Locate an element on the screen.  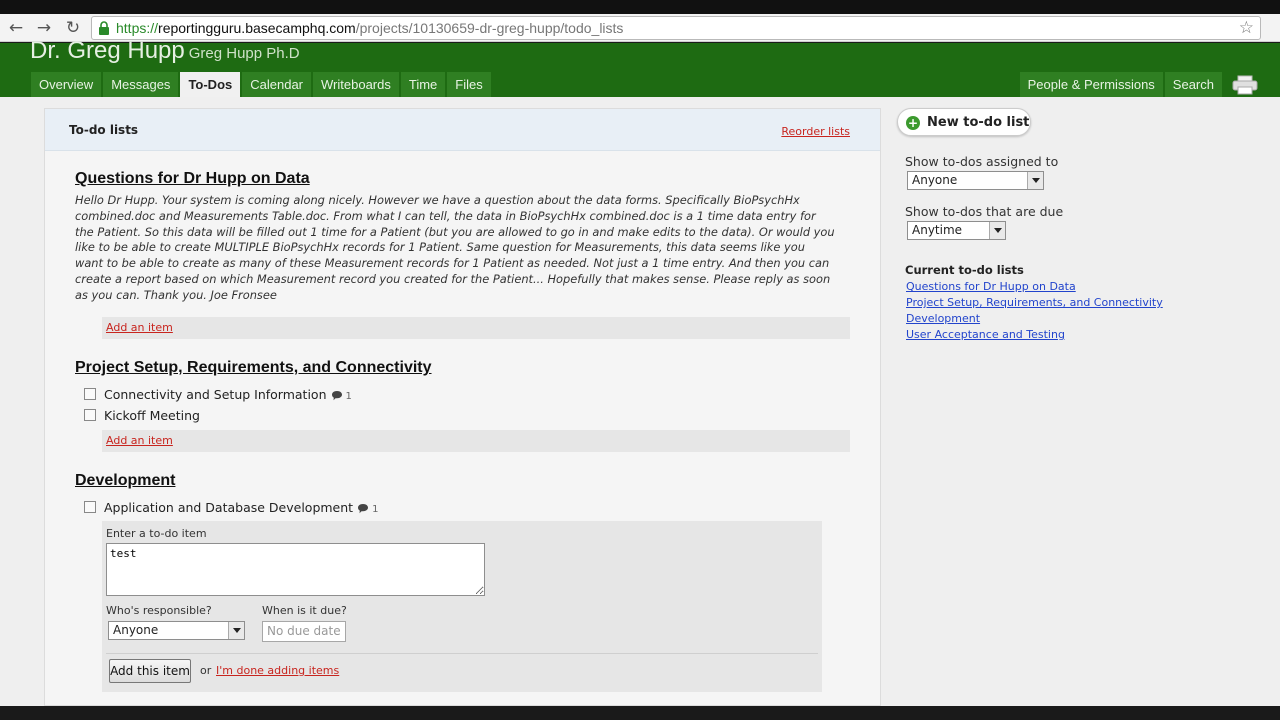
assigned-filter-value: Anyone is located at coordinates (935, 180).